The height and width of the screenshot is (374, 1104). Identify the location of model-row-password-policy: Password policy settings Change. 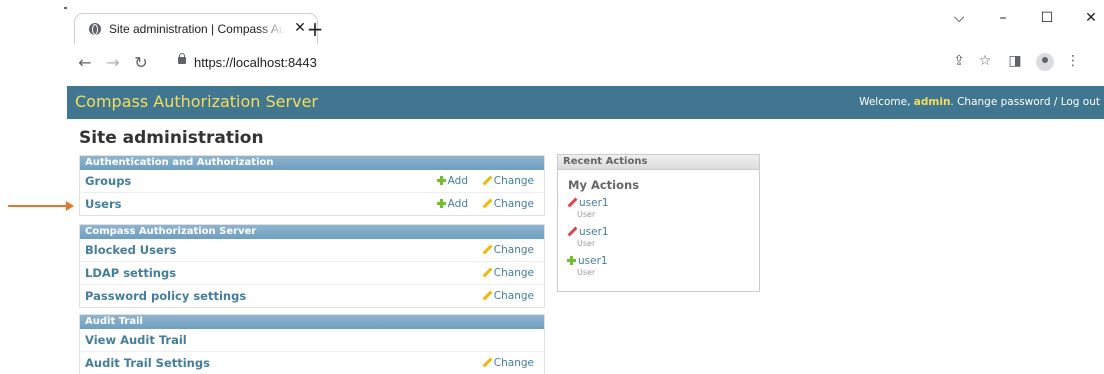
(312, 296).